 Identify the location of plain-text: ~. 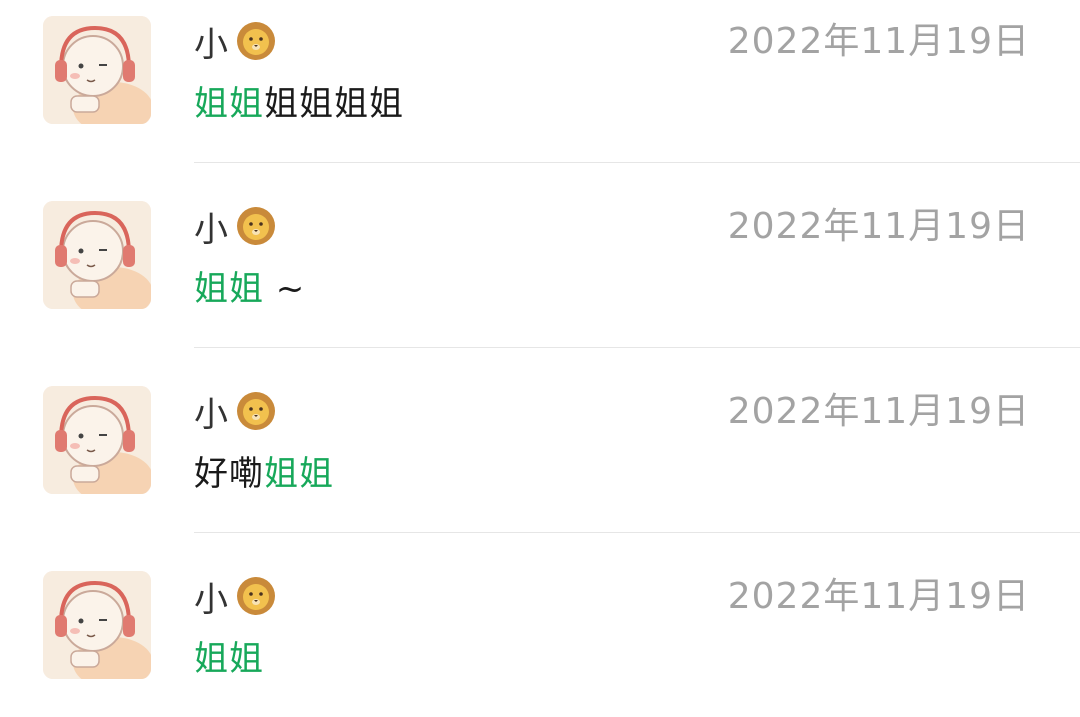
(285, 289).